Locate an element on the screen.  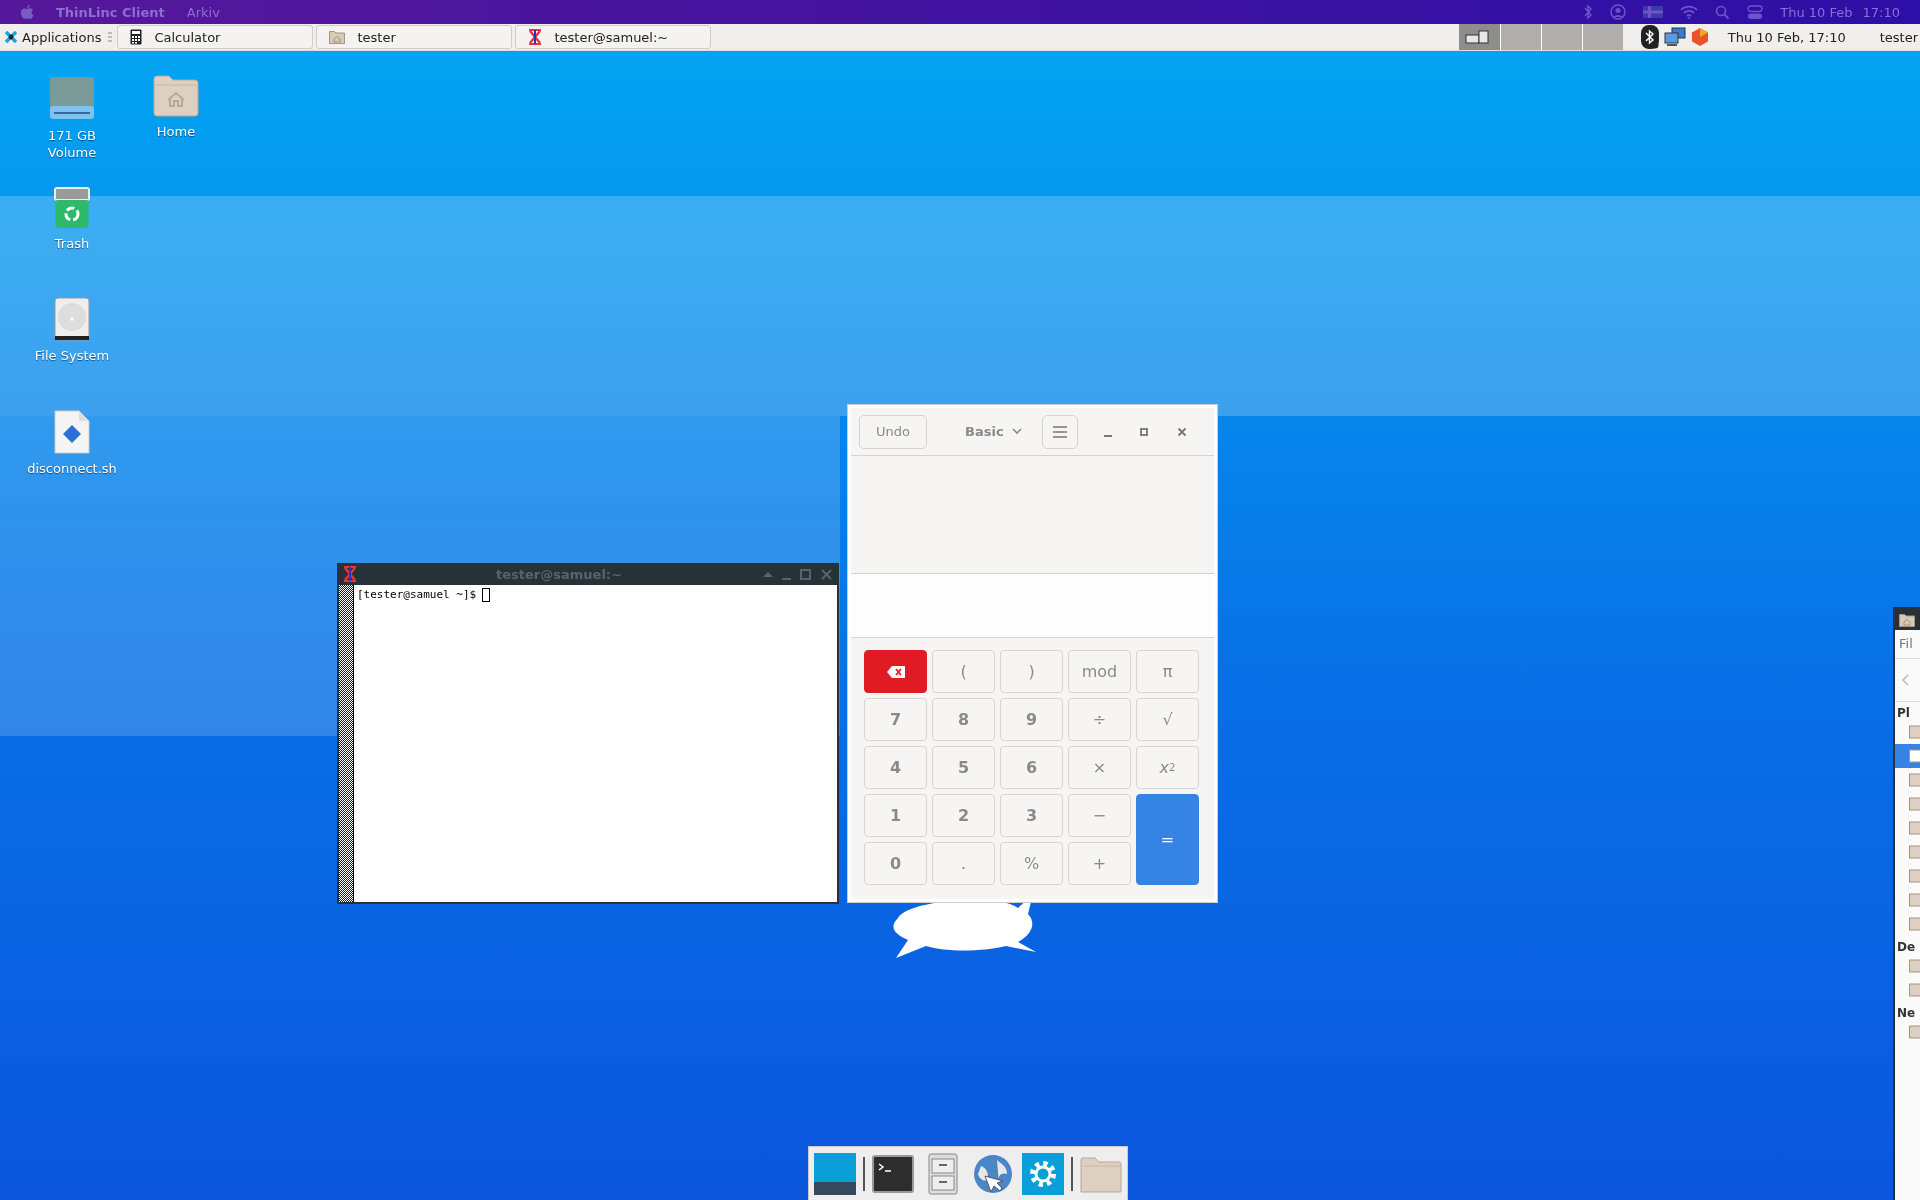
operator-button: . is located at coordinates (963, 863).